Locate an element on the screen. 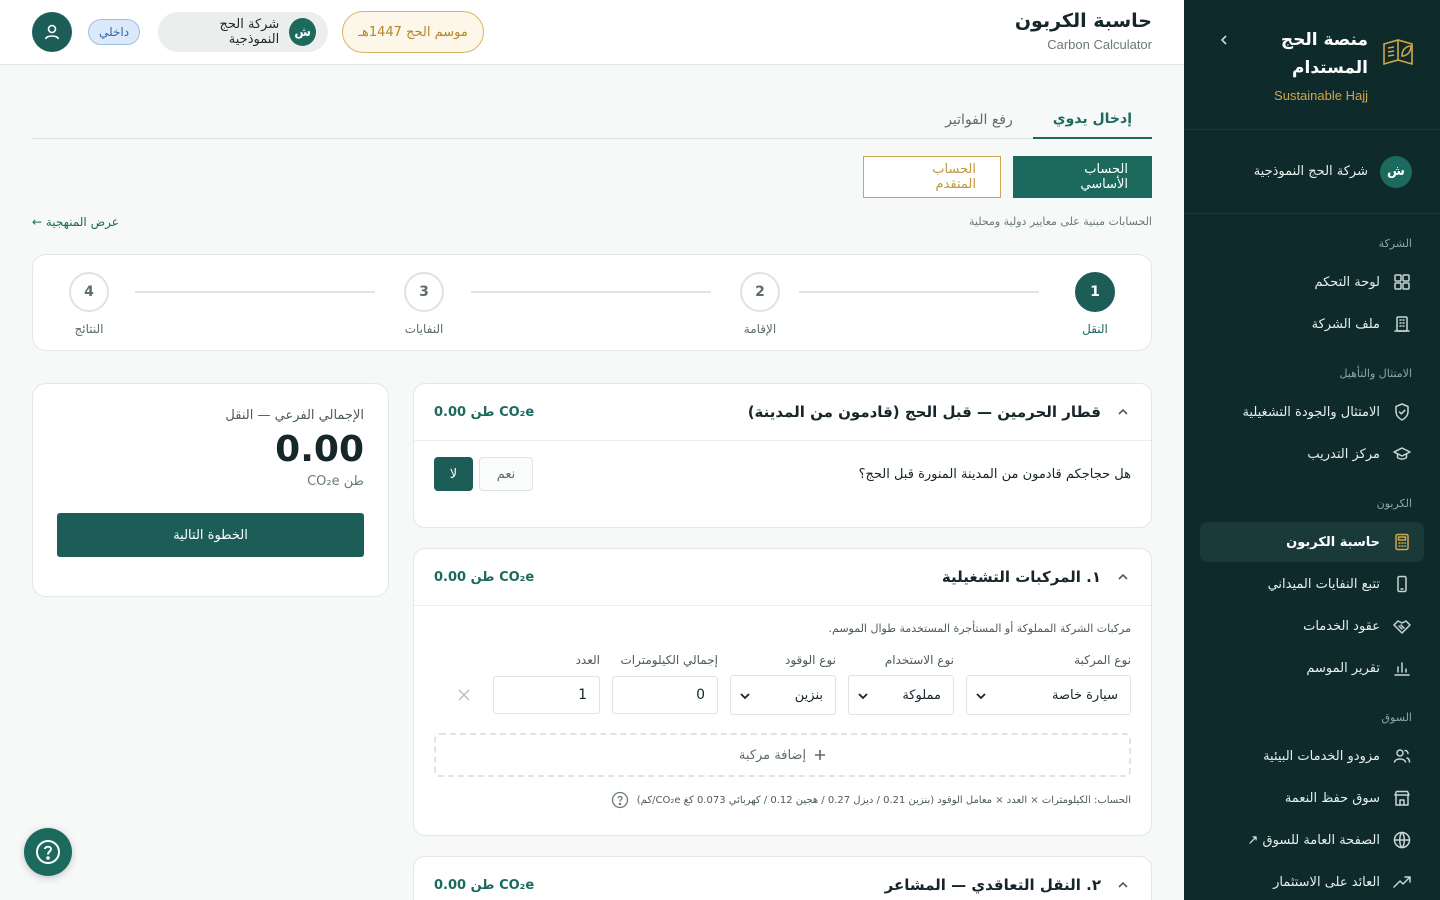 The height and width of the screenshot is (900, 1440). nav-list: لوحة التحكم ملف الشركة is located at coordinates (1312, 303).